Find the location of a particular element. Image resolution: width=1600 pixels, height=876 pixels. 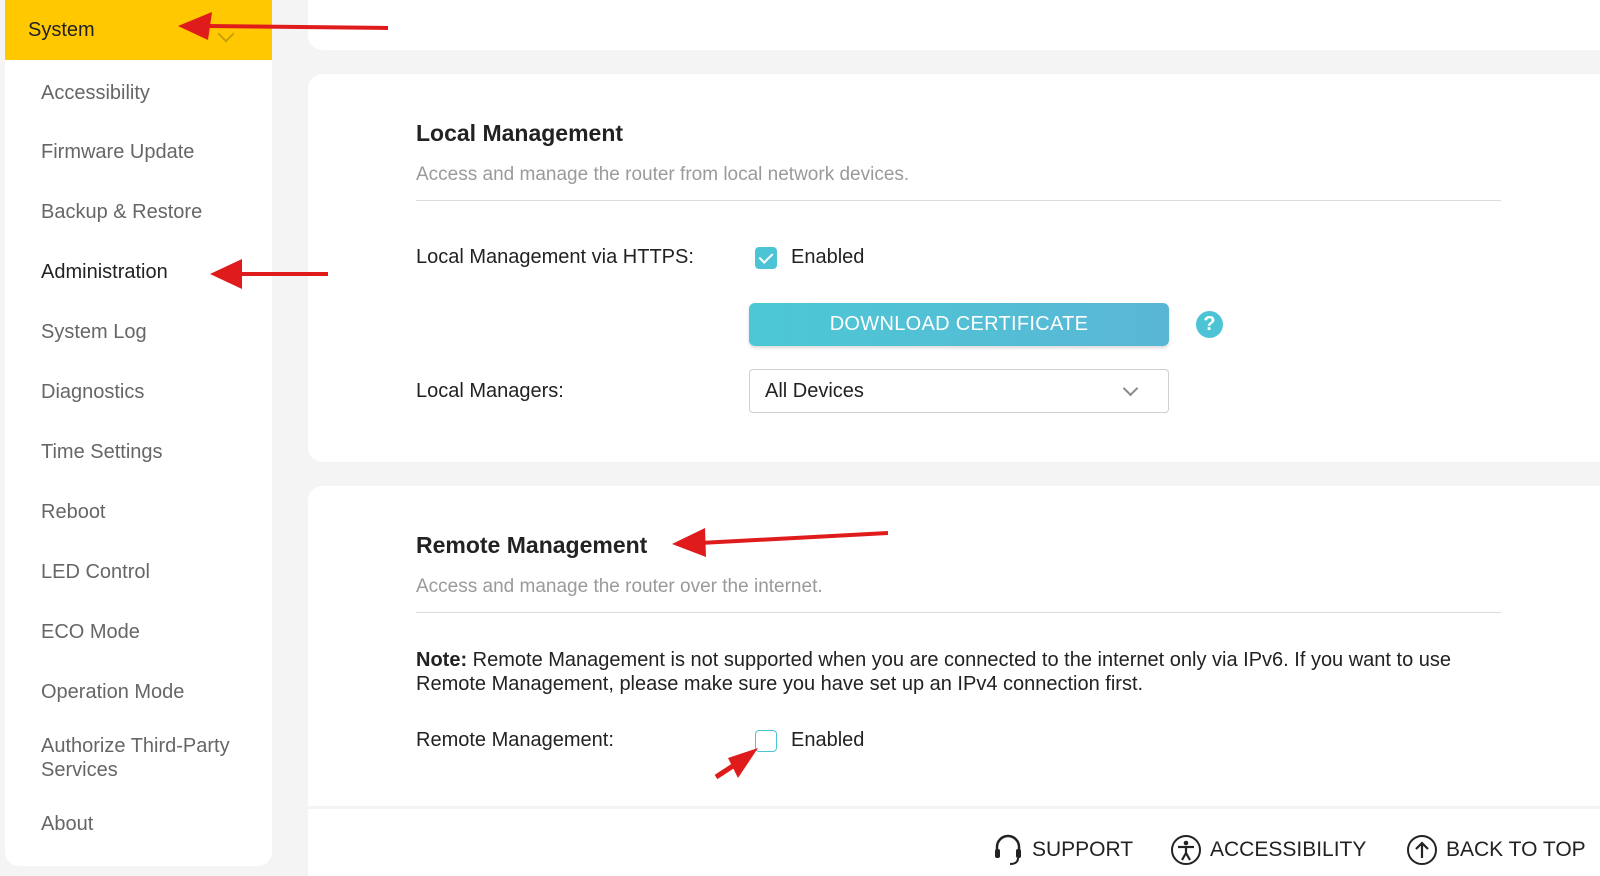

back-to-top-link: BACK TO TOP is located at coordinates (1496, 850).